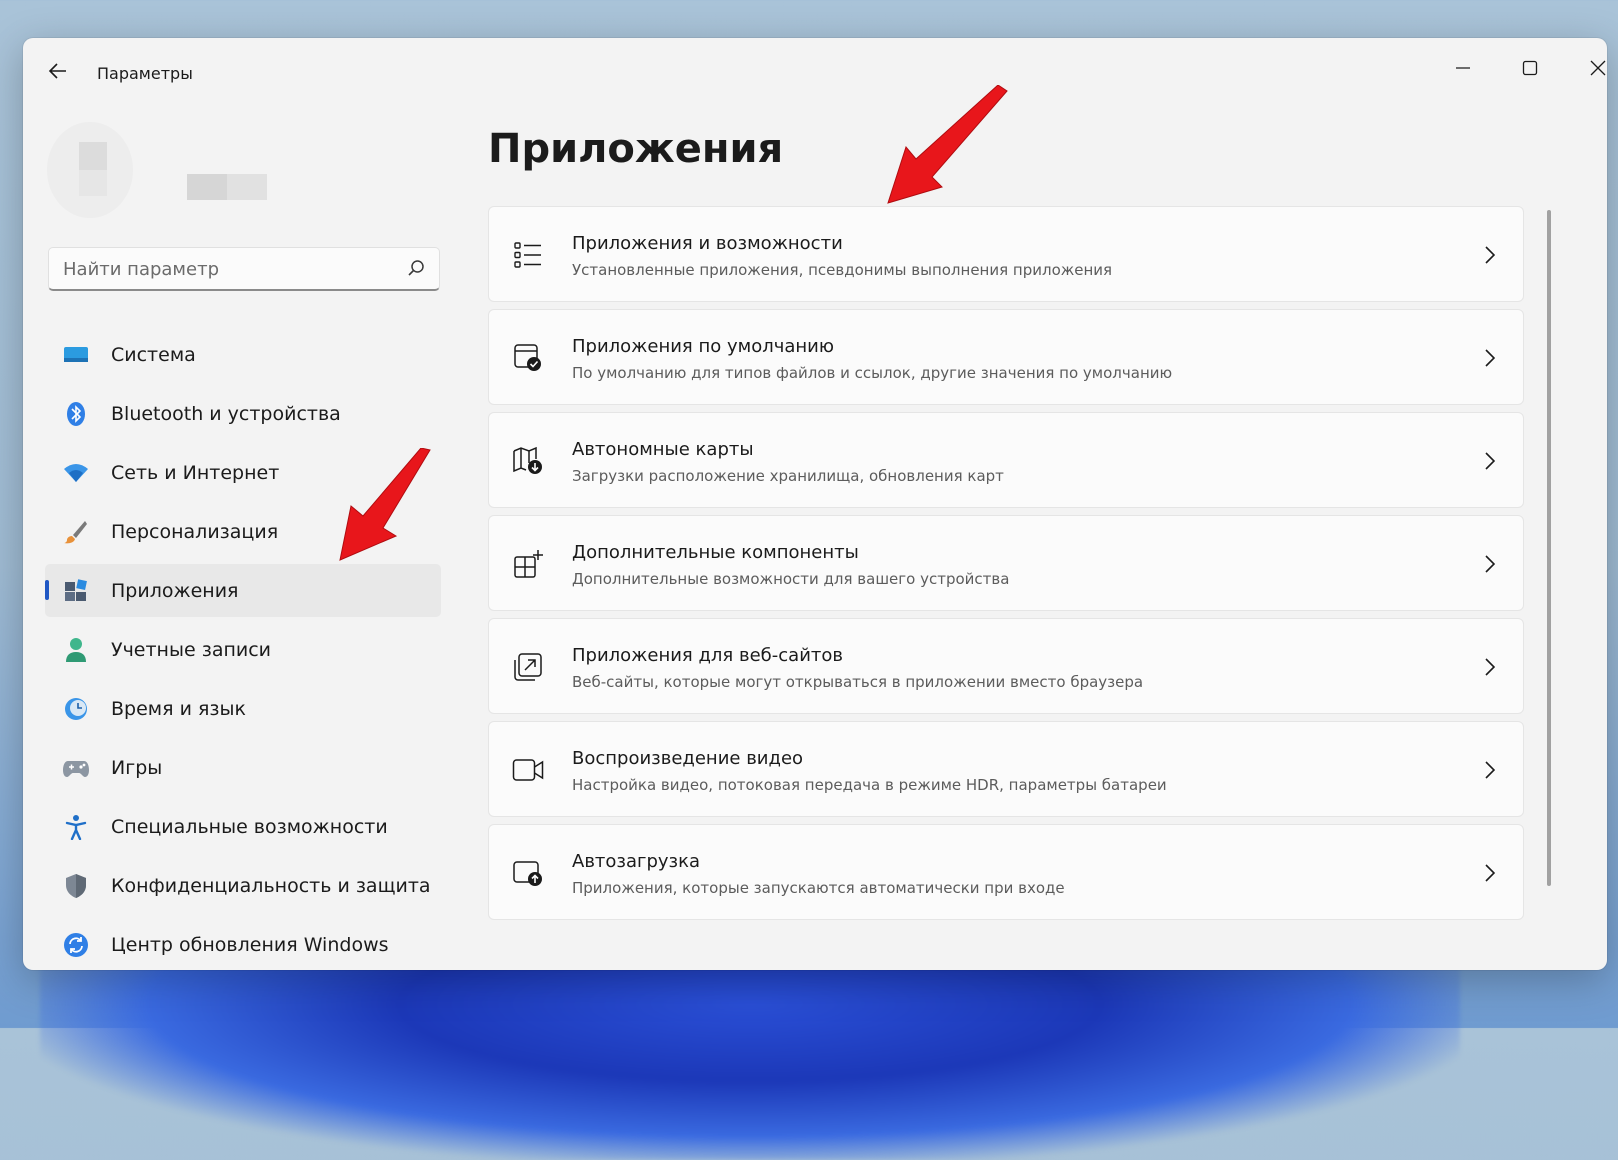 This screenshot has height=1160, width=1618. What do you see at coordinates (195, 472) in the screenshot?
I see `sidebar-item-label: Сеть и Интернет` at bounding box center [195, 472].